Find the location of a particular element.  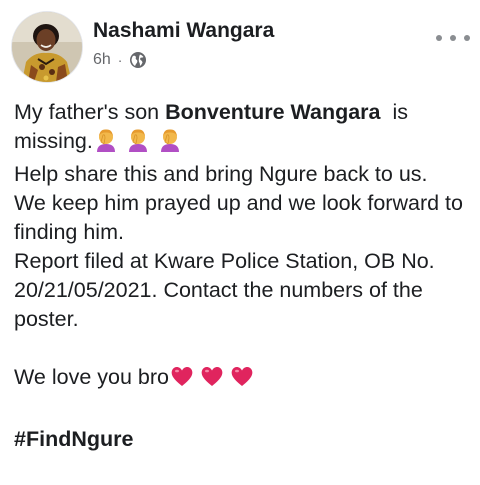

more-options-button is located at coordinates (453, 38).